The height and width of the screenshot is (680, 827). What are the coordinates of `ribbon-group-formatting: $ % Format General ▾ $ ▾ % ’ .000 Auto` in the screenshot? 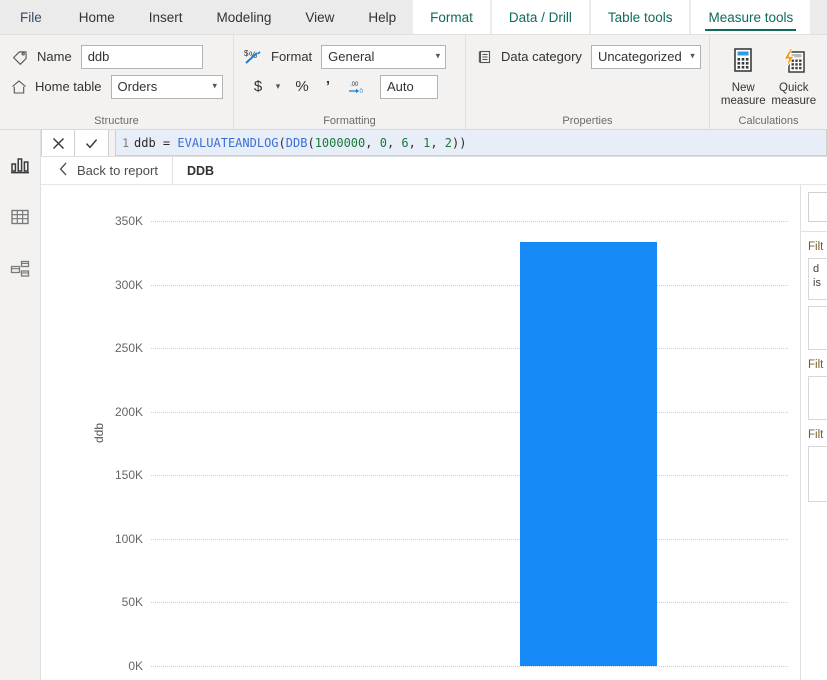 It's located at (349, 82).